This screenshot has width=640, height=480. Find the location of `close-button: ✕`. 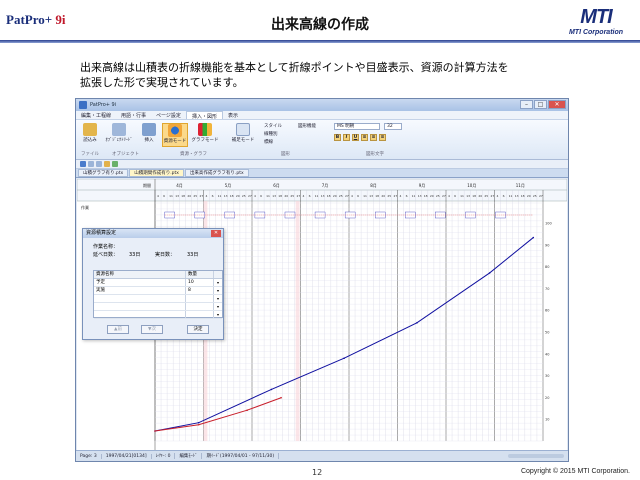

close-button: ✕ is located at coordinates (557, 104).